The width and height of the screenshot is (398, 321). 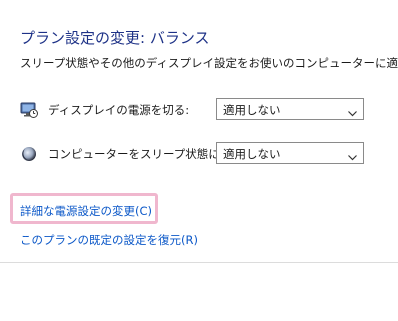 What do you see at coordinates (199, 262) in the screenshot?
I see `divider` at bounding box center [199, 262].